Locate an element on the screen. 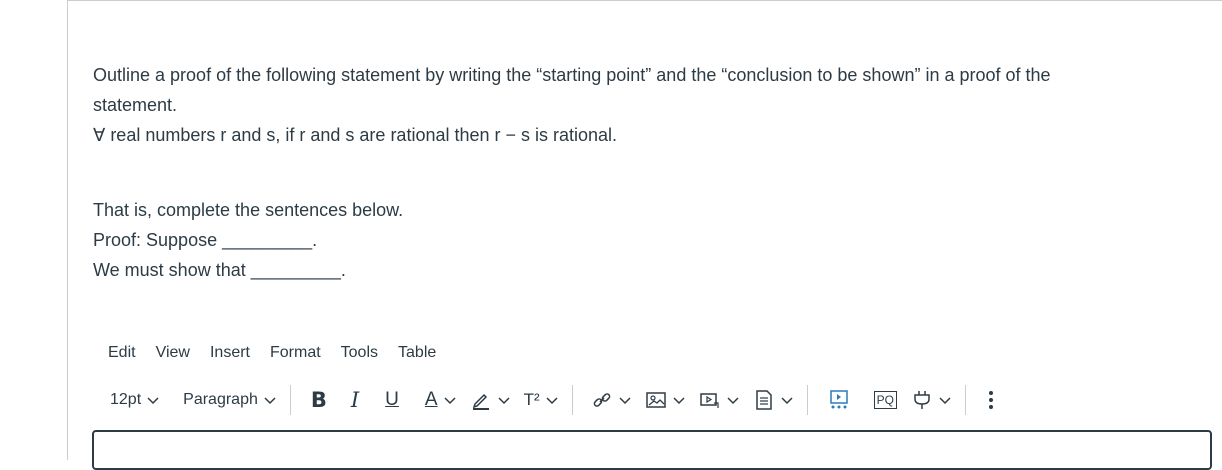 The image size is (1222, 470). apps-icon is located at coordinates (839, 400).